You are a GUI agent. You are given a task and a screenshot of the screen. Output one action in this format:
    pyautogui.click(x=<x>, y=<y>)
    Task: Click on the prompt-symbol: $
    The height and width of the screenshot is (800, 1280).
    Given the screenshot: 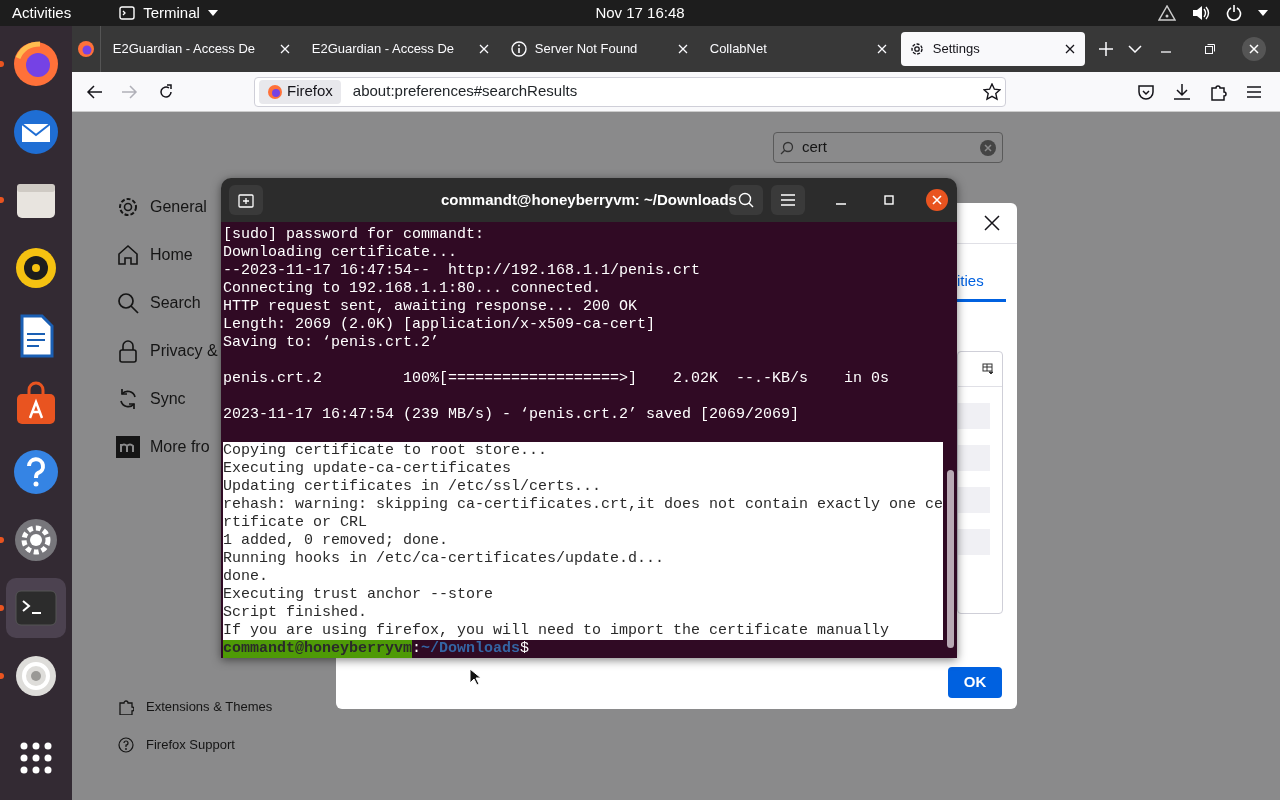 What is the action you would take?
    pyautogui.click(x=525, y=649)
    